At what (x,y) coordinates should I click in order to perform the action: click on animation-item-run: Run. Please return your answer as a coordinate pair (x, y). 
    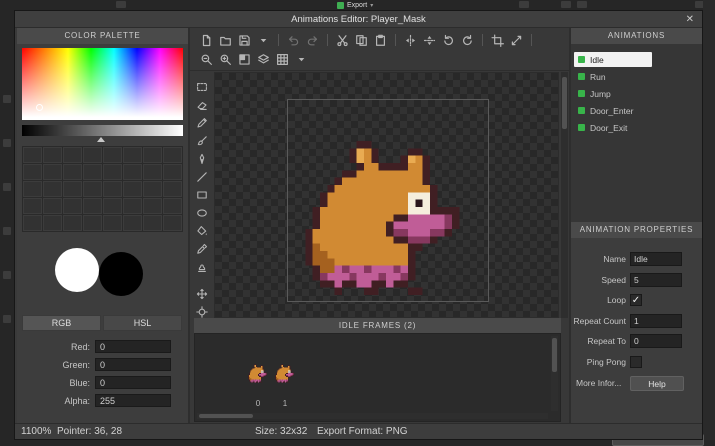
    Looking at the image, I should click on (630, 76).